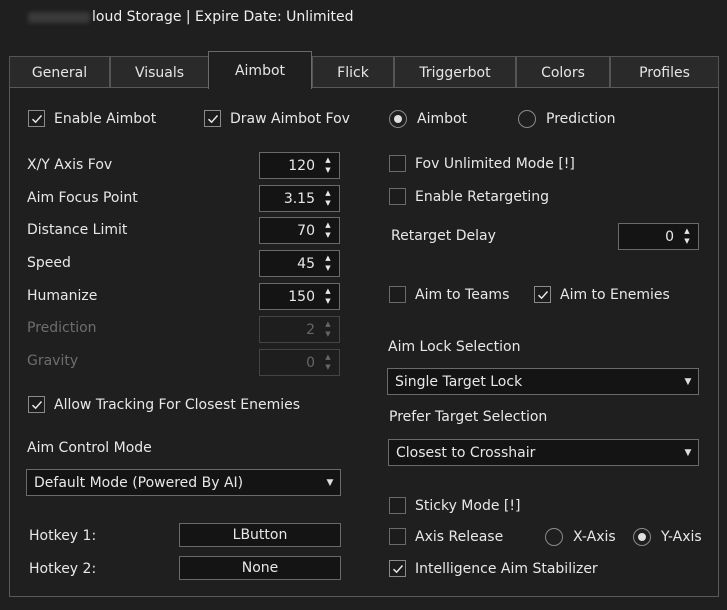 The height and width of the screenshot is (610, 727). I want to click on draw-aimbot-fov-checkbox: Draw Aimbot Fov, so click(277, 118).